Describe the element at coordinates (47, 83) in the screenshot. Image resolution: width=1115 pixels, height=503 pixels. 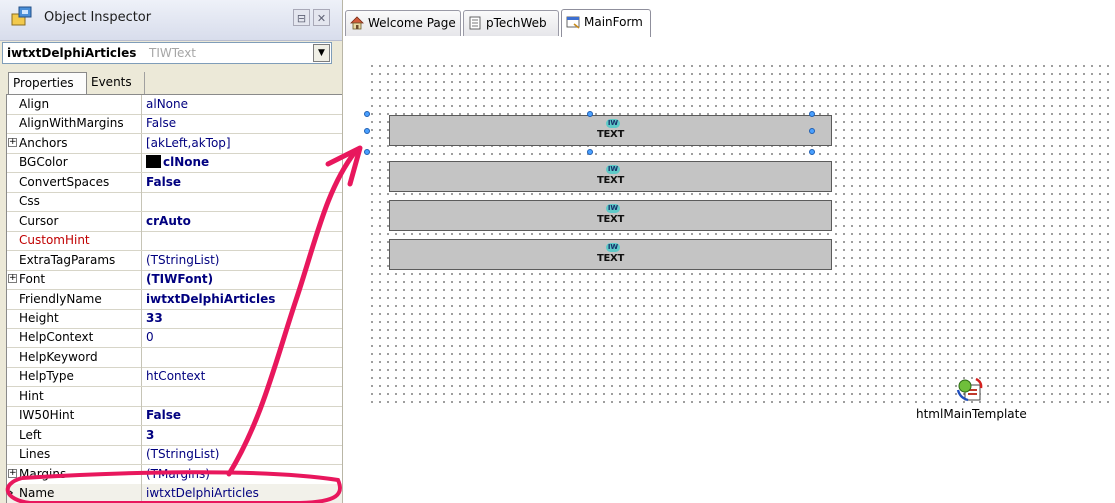
I see `tab-properties: Properties` at that location.